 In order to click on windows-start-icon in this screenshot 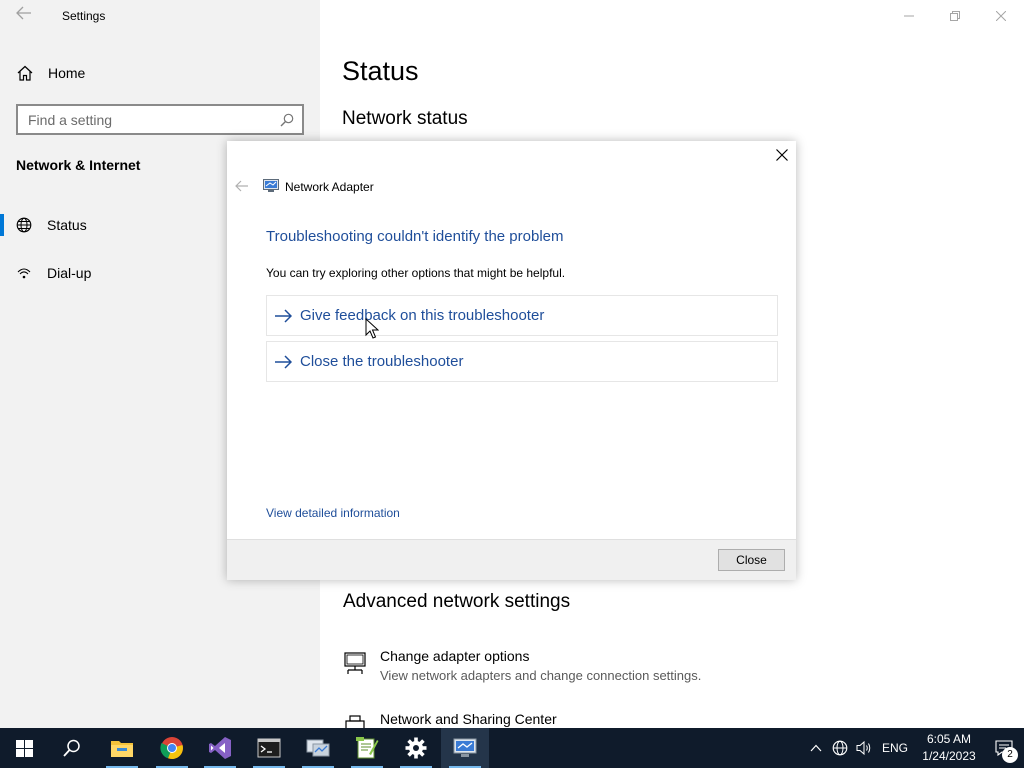, I will do `click(24, 748)`.